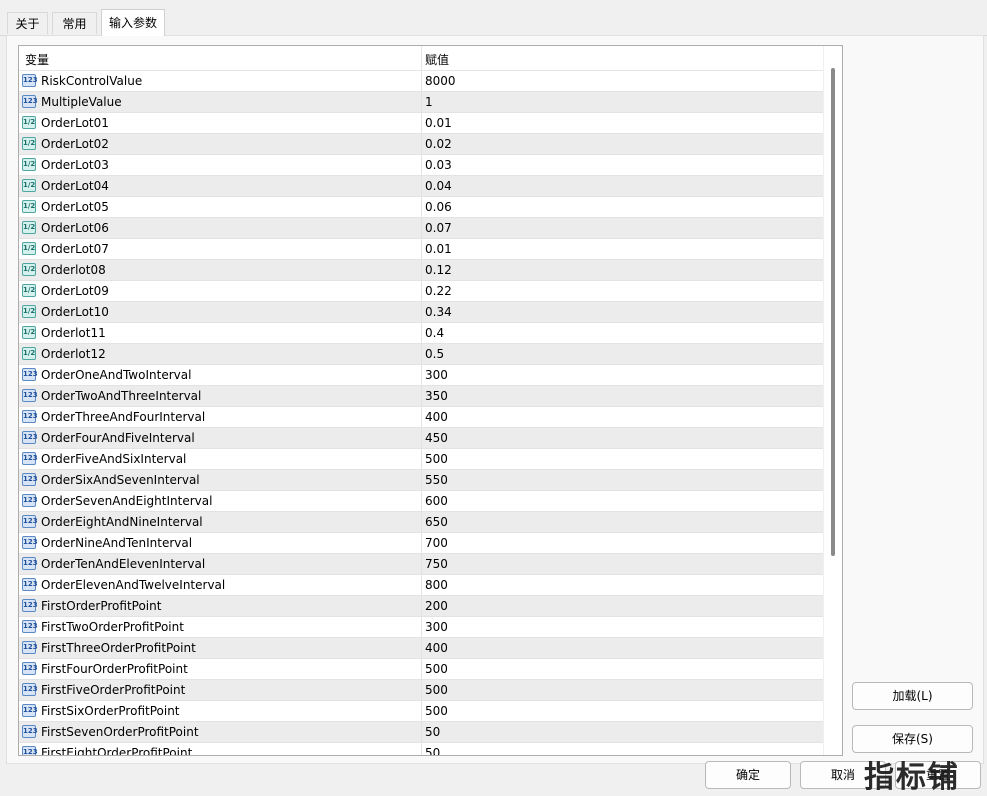 The image size is (987, 796). What do you see at coordinates (73, 333) in the screenshot?
I see `parameter-name: Orderlot11` at bounding box center [73, 333].